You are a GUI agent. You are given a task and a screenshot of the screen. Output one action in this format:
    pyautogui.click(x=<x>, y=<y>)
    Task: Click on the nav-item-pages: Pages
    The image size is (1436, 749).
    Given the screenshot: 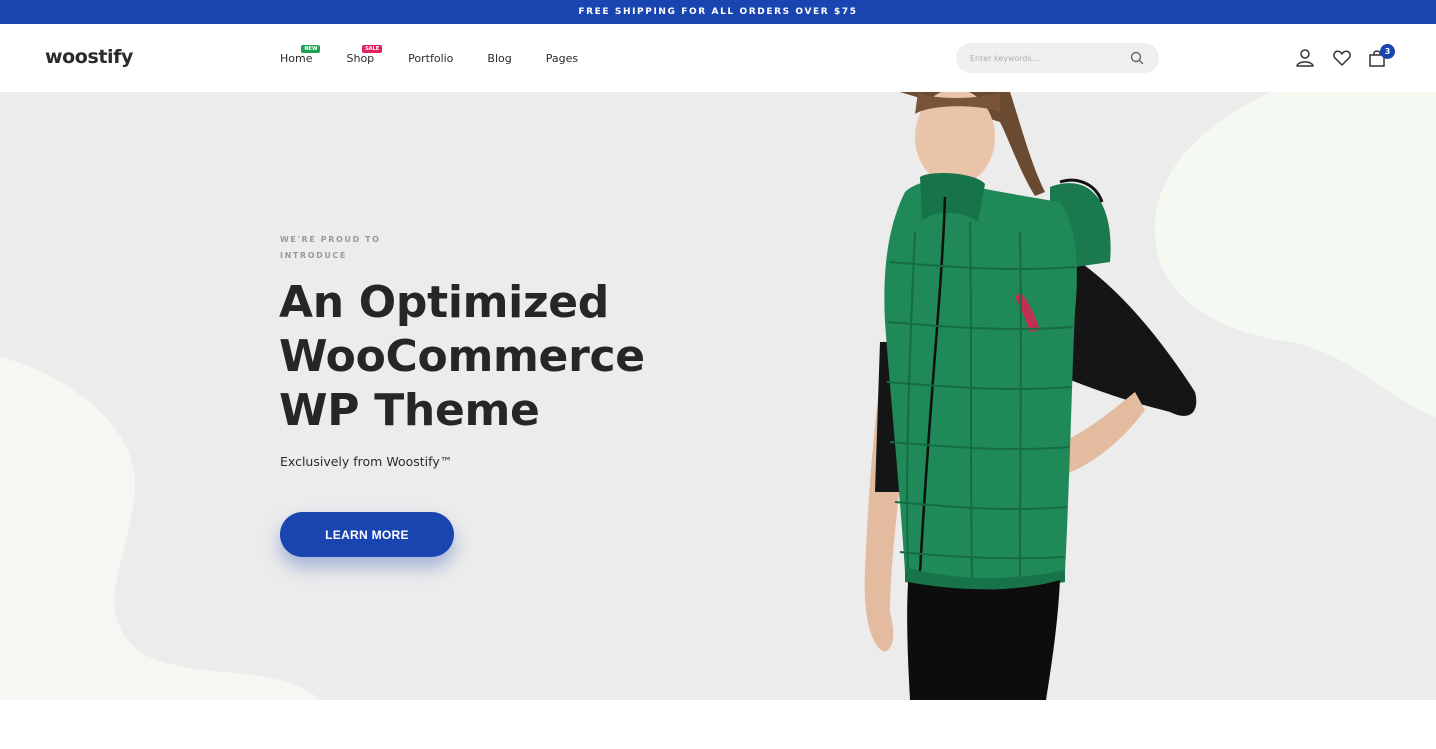 What is the action you would take?
    pyautogui.click(x=562, y=58)
    